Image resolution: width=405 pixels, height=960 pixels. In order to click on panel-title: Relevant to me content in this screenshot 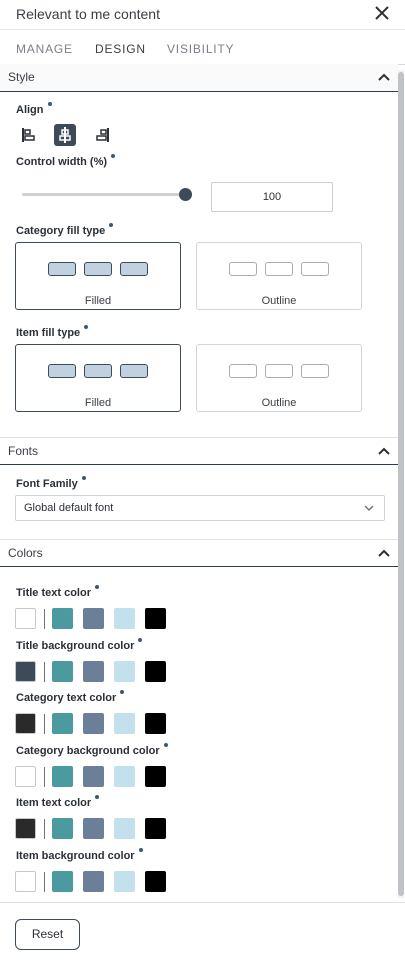, I will do `click(88, 14)`.